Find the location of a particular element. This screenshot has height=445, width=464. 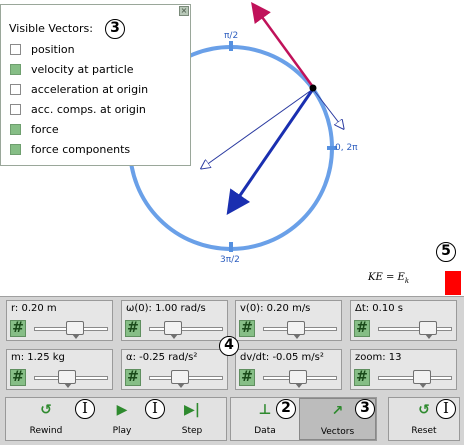

param-radius: r: 0.20 m # is located at coordinates (59, 320).